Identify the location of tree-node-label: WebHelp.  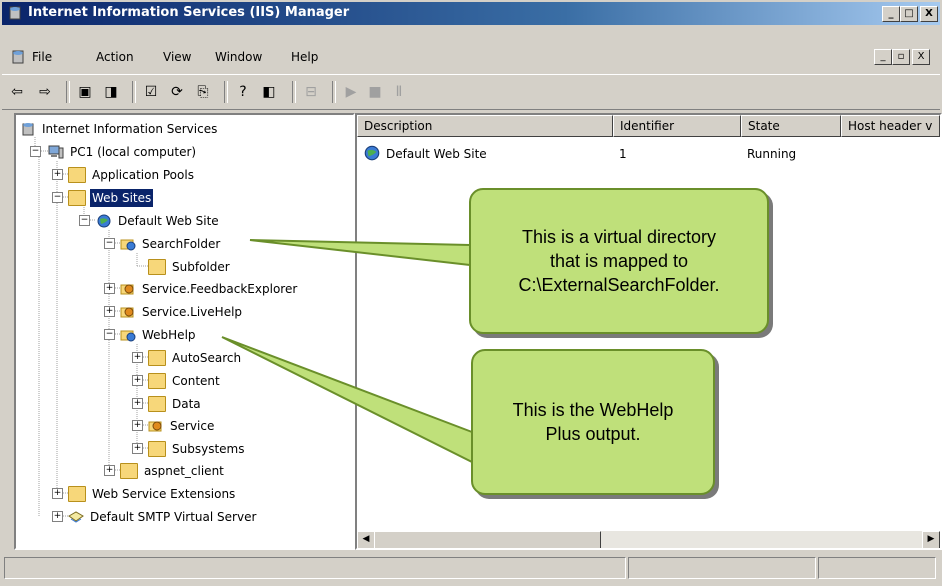
(169, 334).